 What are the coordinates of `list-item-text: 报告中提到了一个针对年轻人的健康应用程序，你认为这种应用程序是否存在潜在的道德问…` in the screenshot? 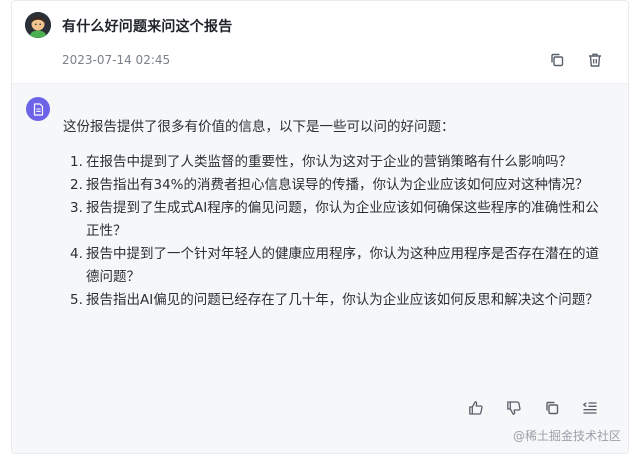 It's located at (342, 265).